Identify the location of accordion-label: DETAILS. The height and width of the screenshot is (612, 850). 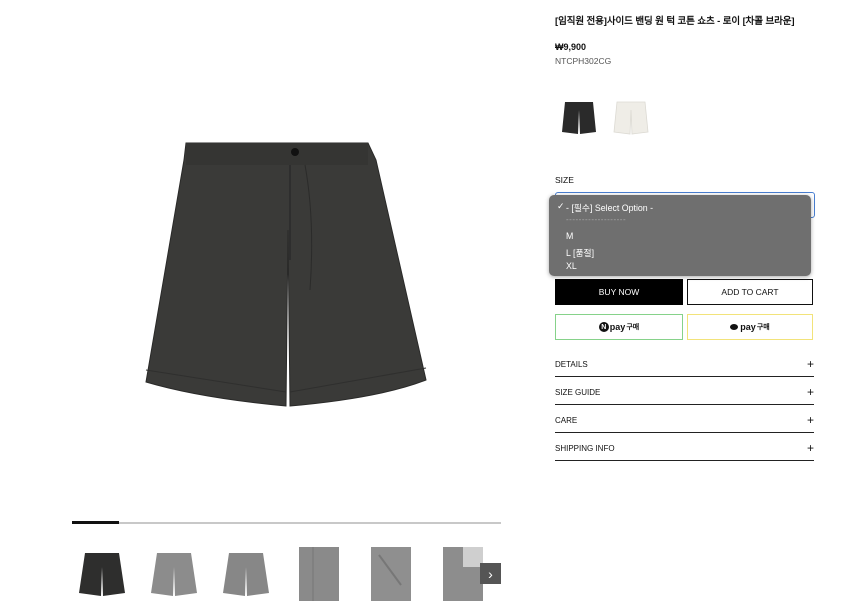
(571, 364).